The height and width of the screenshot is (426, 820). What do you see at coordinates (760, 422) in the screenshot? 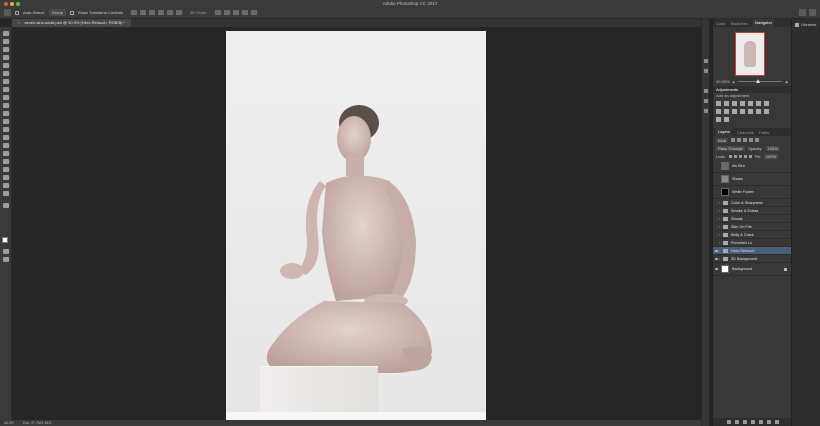
I see `new-group-icon` at bounding box center [760, 422].